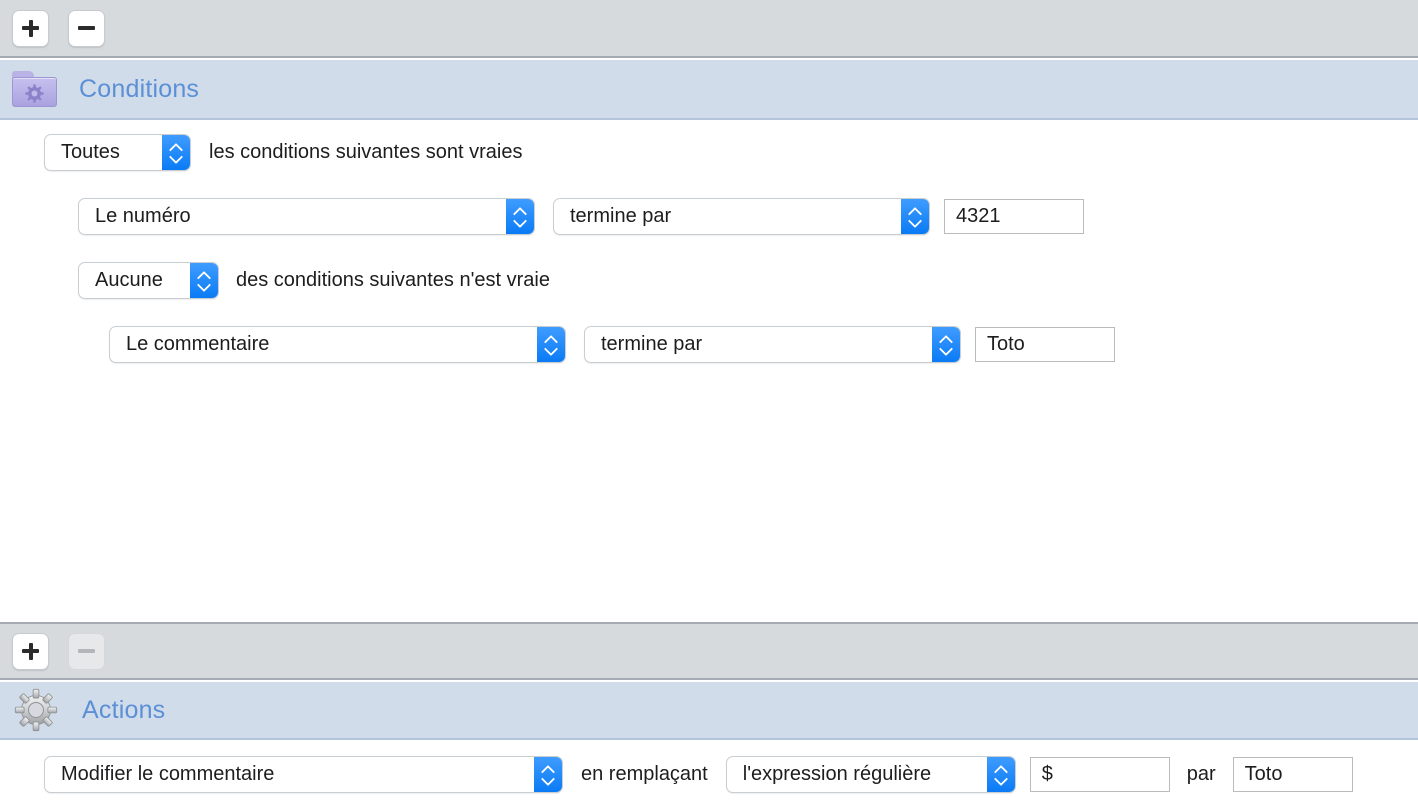  I want to click on actions-toolbar, so click(709, 651).